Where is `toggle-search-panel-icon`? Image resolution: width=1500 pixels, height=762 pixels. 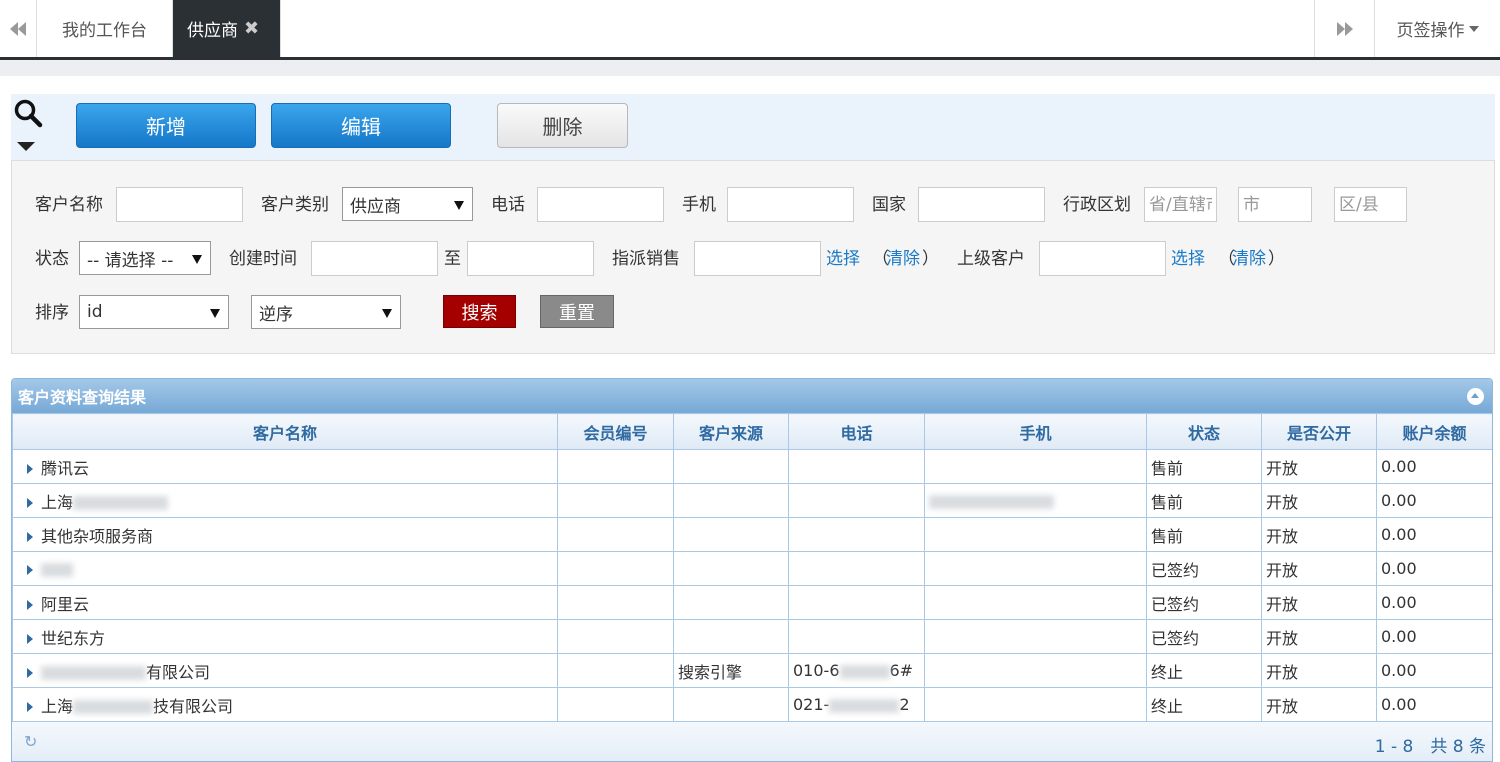
toggle-search-panel-icon is located at coordinates (26, 146).